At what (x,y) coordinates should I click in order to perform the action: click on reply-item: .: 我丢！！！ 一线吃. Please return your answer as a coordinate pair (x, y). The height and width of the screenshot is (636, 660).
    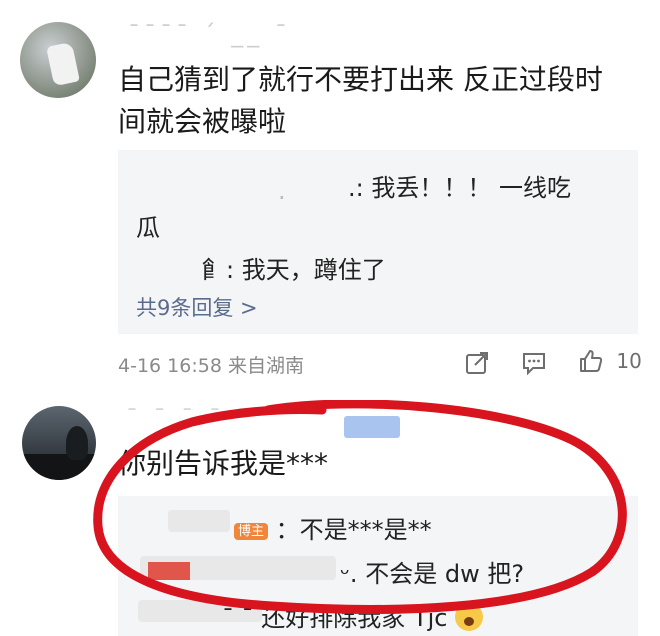
    Looking at the image, I should click on (459, 185).